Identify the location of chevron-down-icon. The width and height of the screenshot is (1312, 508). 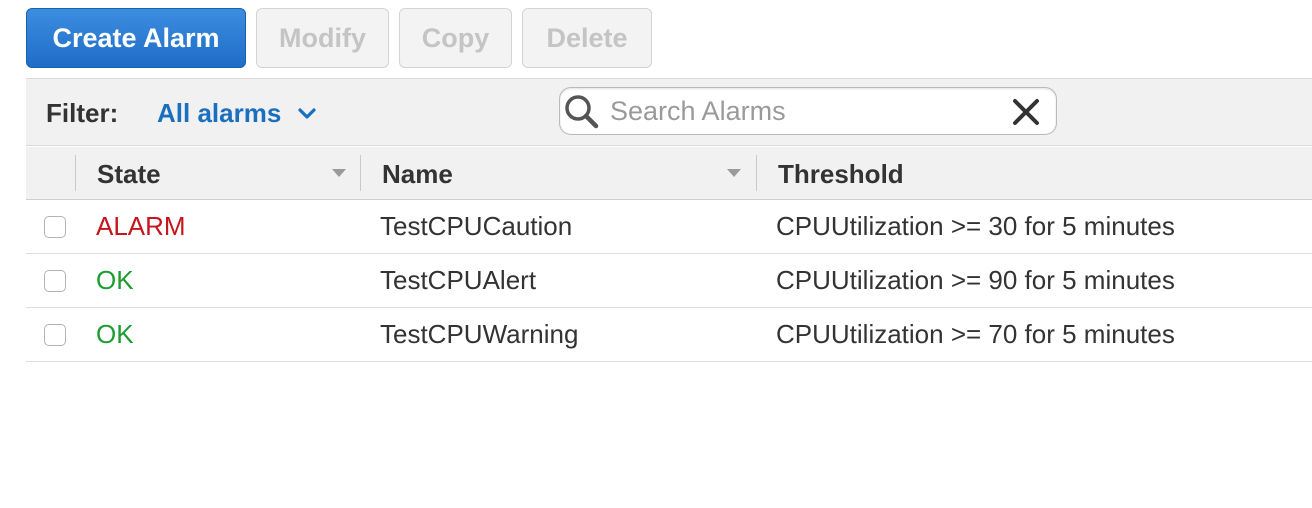
(307, 114).